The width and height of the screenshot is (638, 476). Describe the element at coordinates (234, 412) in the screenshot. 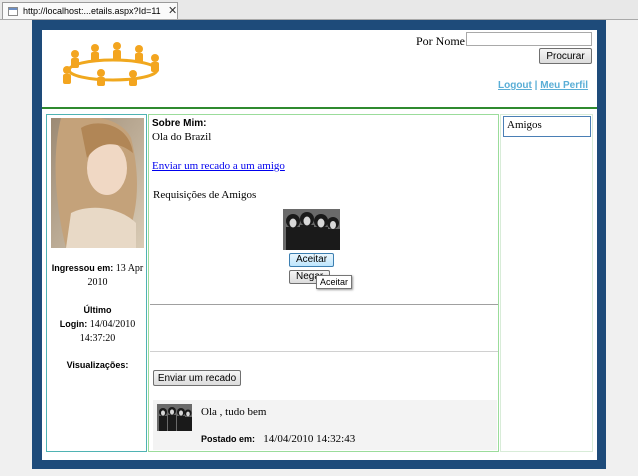

I see `scrap-text: Ola , tudo bem` at that location.